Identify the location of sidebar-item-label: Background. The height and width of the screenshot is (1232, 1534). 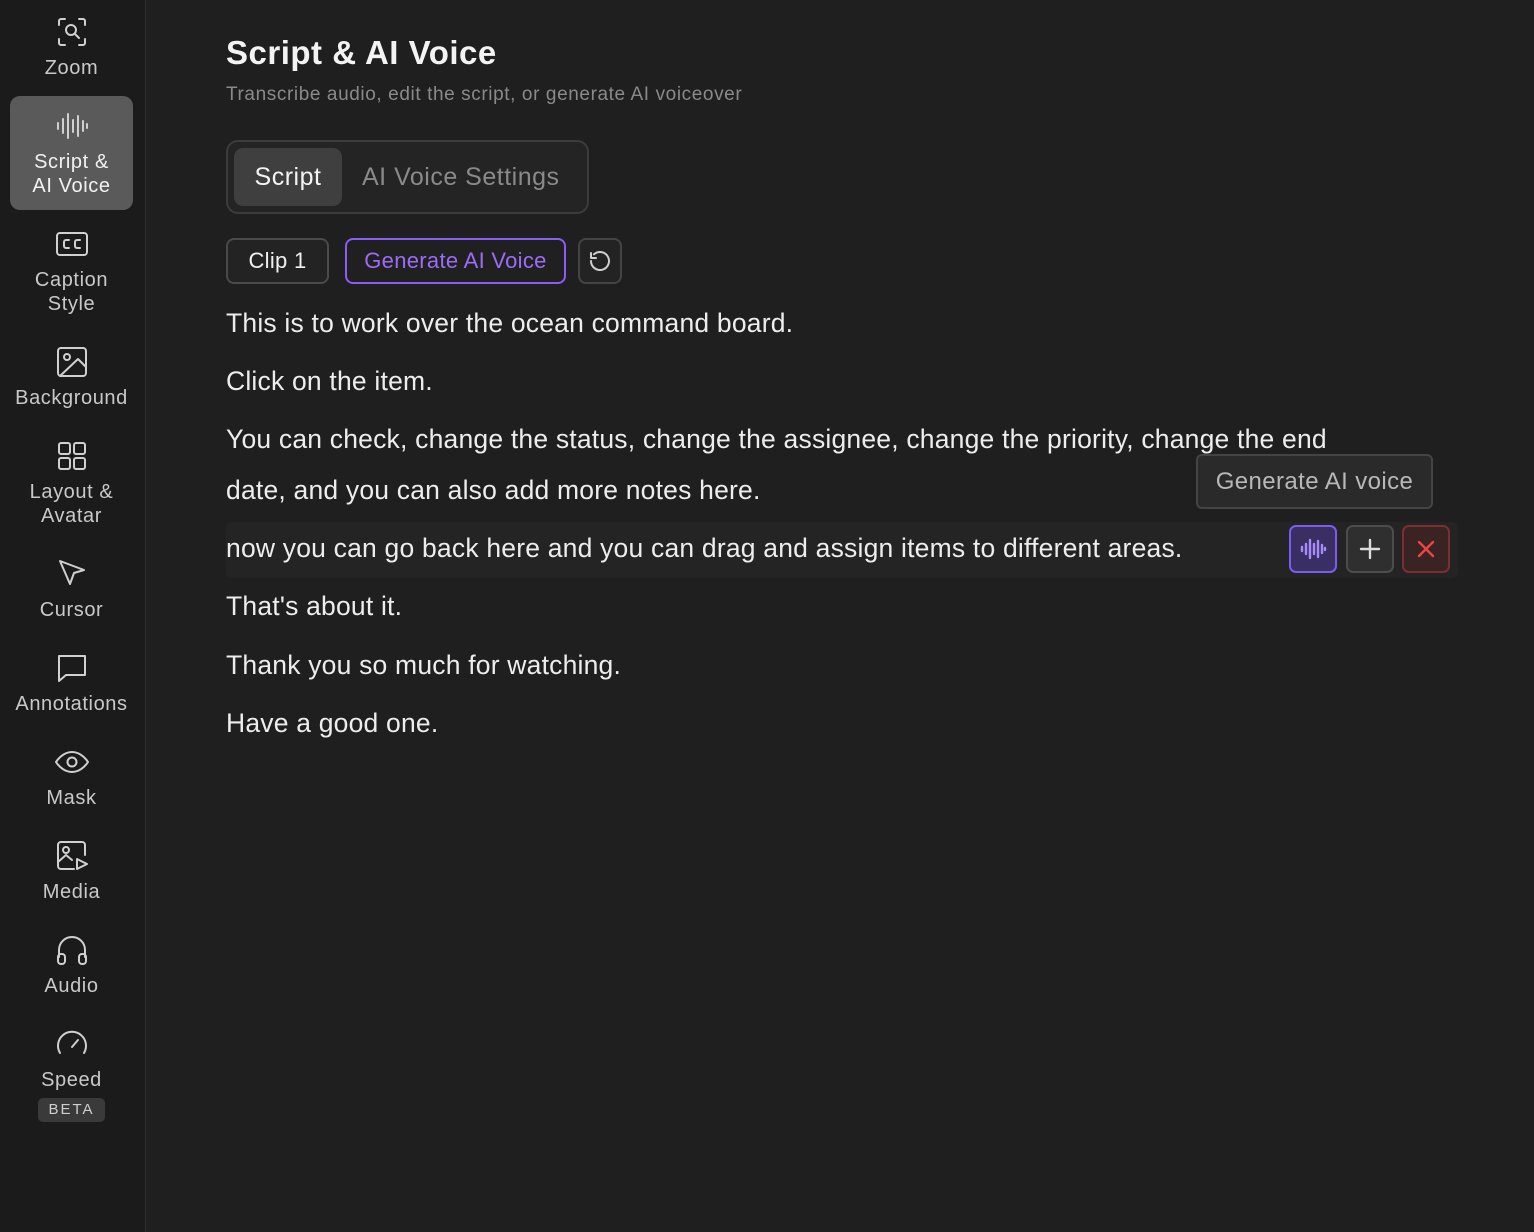
(71, 398).